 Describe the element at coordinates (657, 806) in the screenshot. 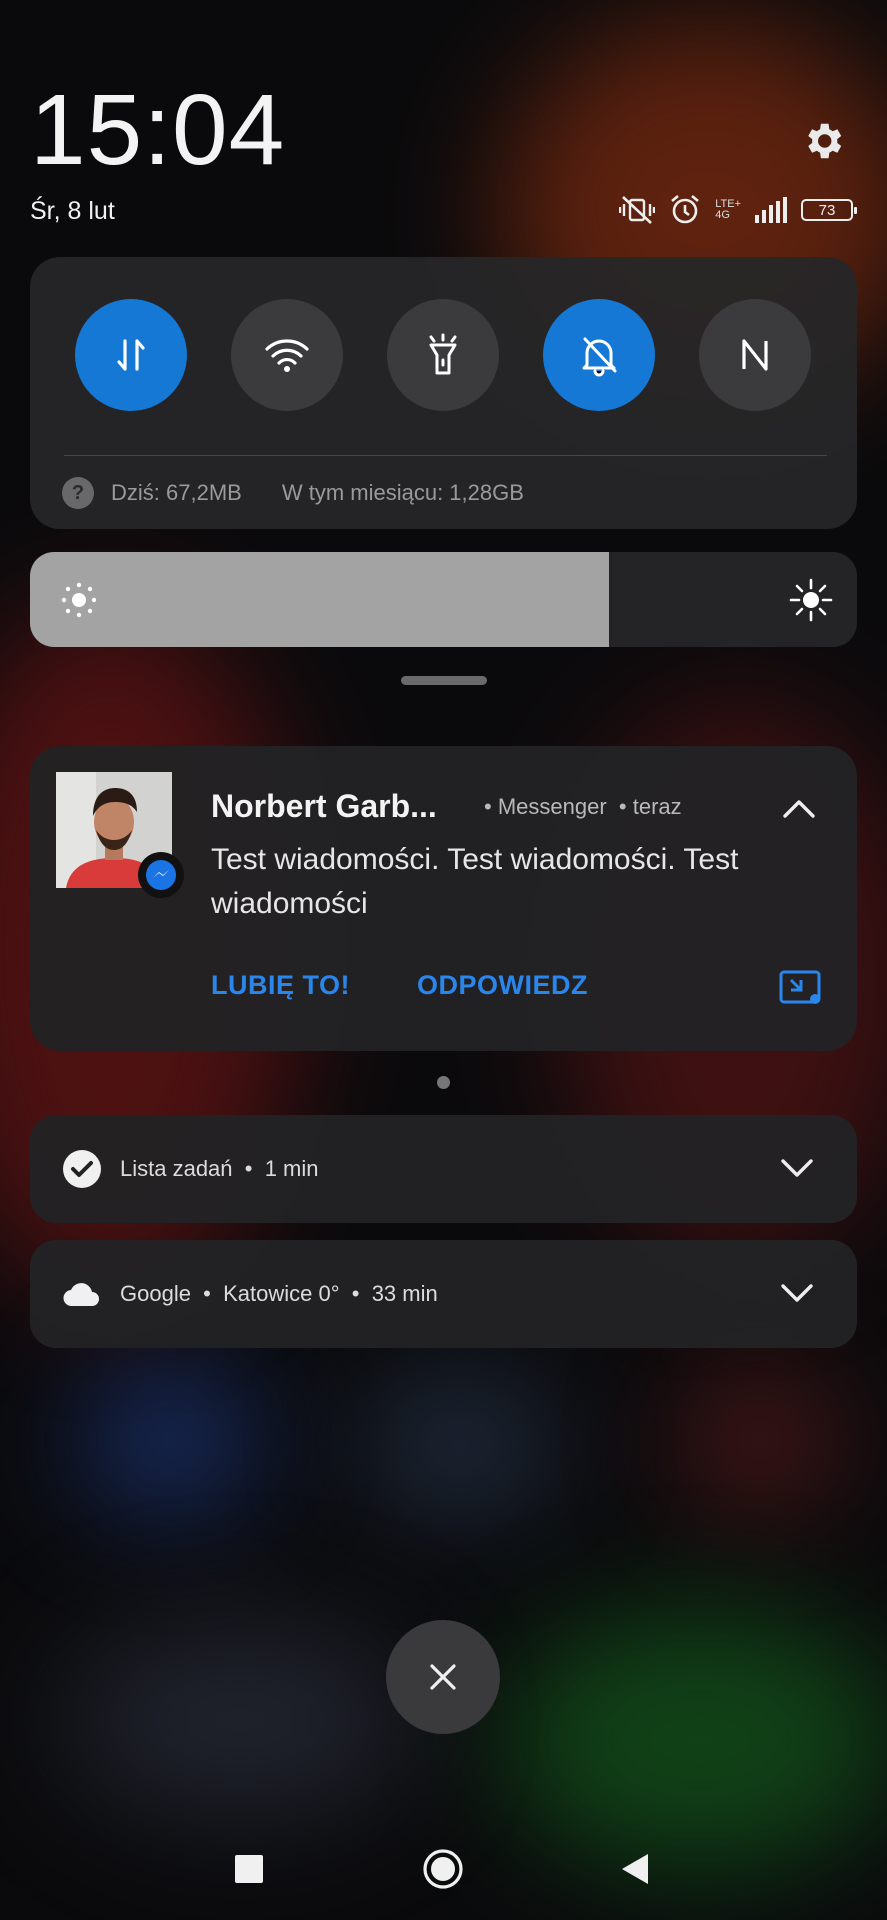

I see `notification-time: teraz` at that location.